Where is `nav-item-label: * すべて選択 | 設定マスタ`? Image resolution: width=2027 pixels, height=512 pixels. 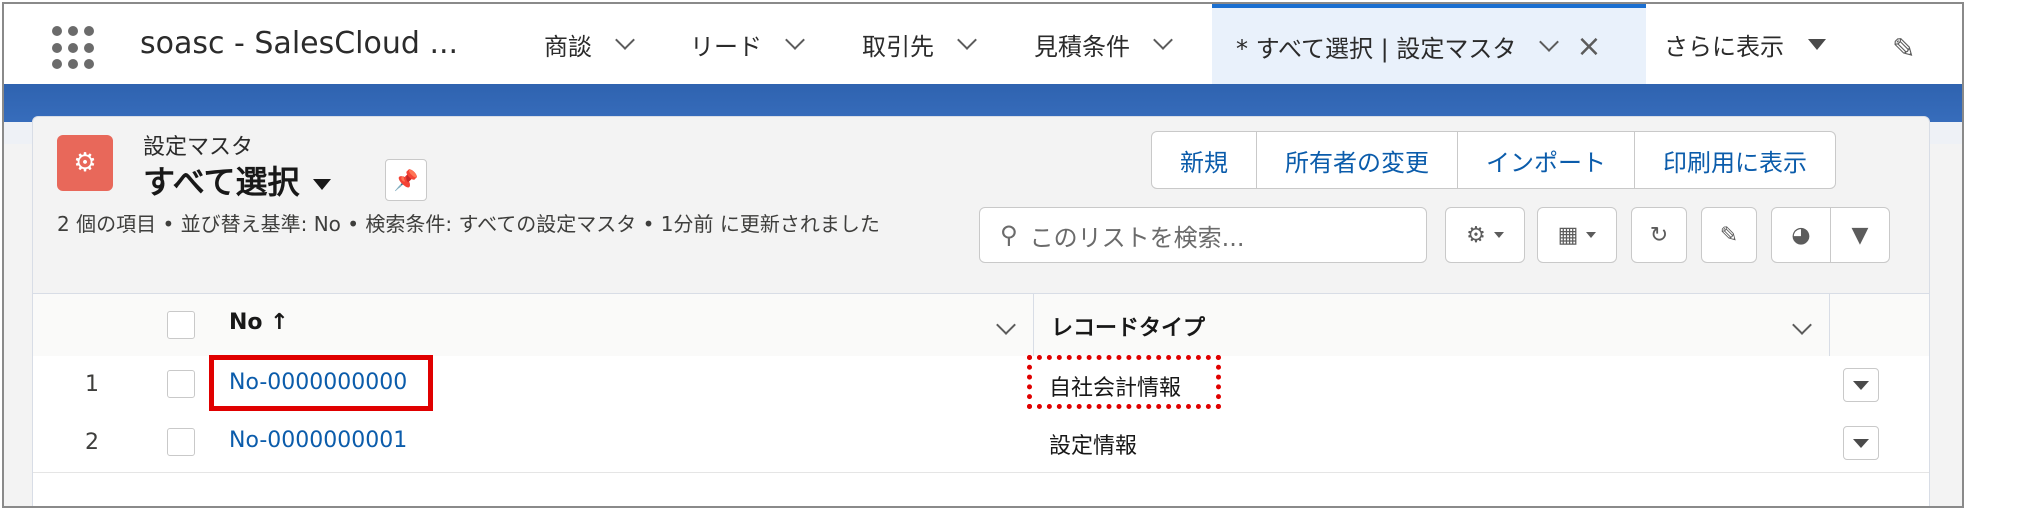 nav-item-label: * すべて選択 | 設定マスタ is located at coordinates (1376, 48).